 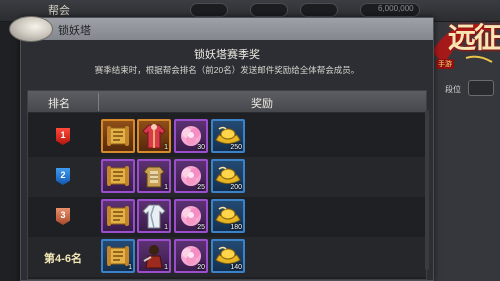 I want to click on table-row: 1 1 30 250, so click(x=227, y=137).